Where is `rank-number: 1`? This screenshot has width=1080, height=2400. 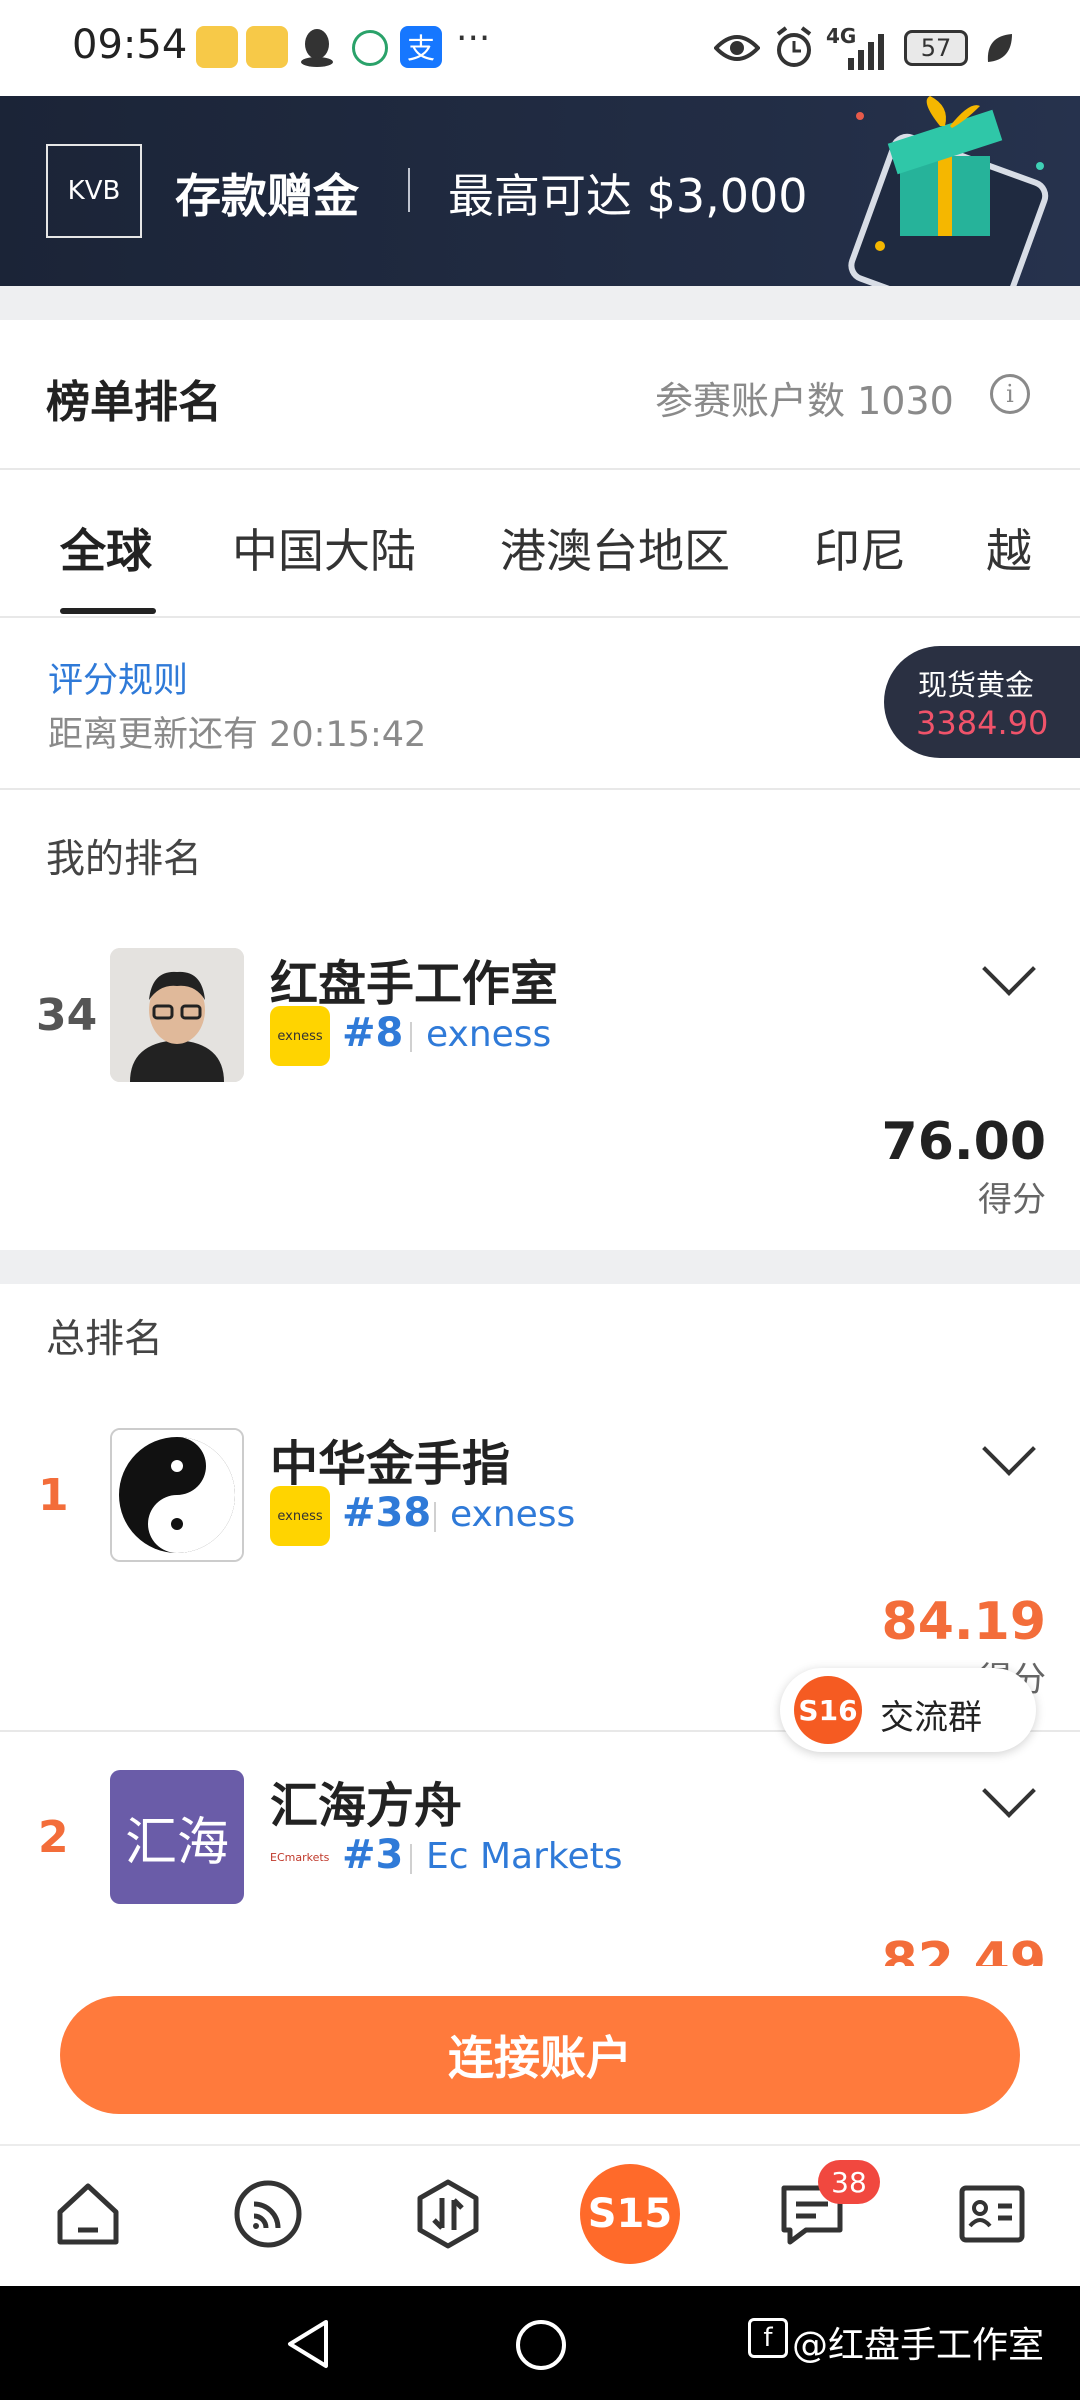
rank-number: 1 is located at coordinates (53, 1495).